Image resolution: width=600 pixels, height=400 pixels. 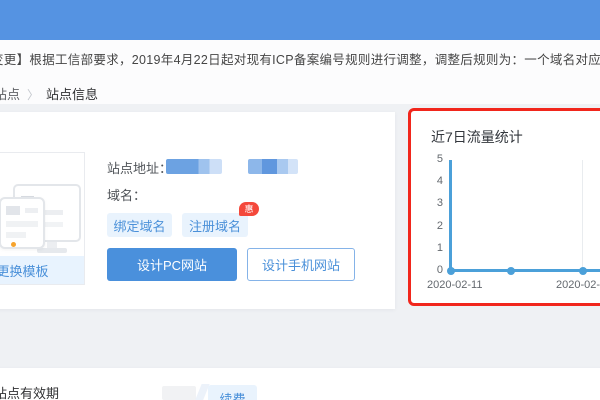 What do you see at coordinates (232, 392) in the screenshot?
I see `renew-button: 续费` at bounding box center [232, 392].